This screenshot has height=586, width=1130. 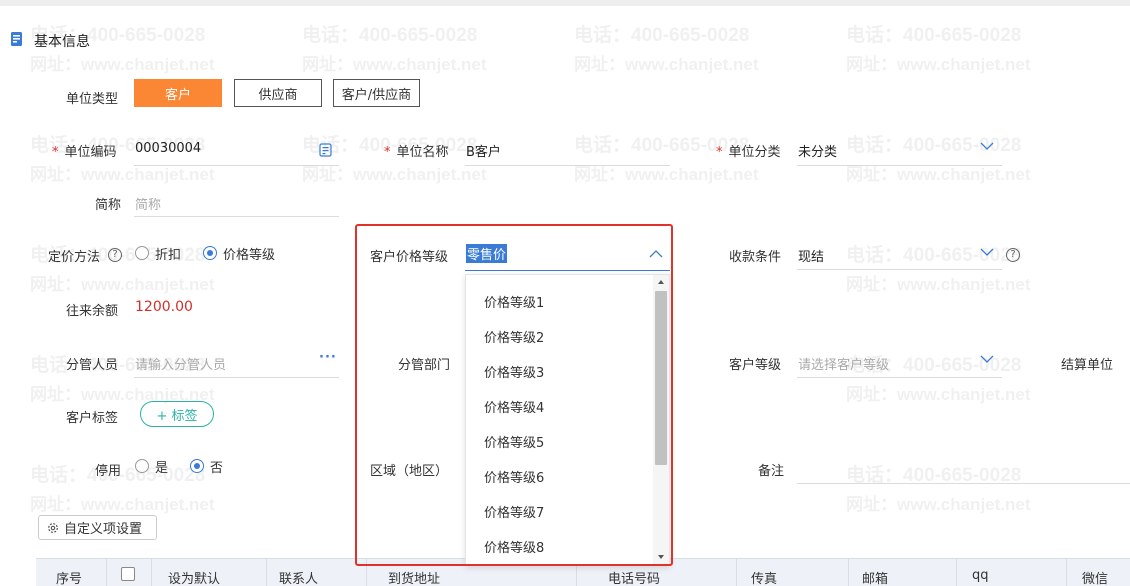 I want to click on table-header-cell: 联系人, so click(x=299, y=579).